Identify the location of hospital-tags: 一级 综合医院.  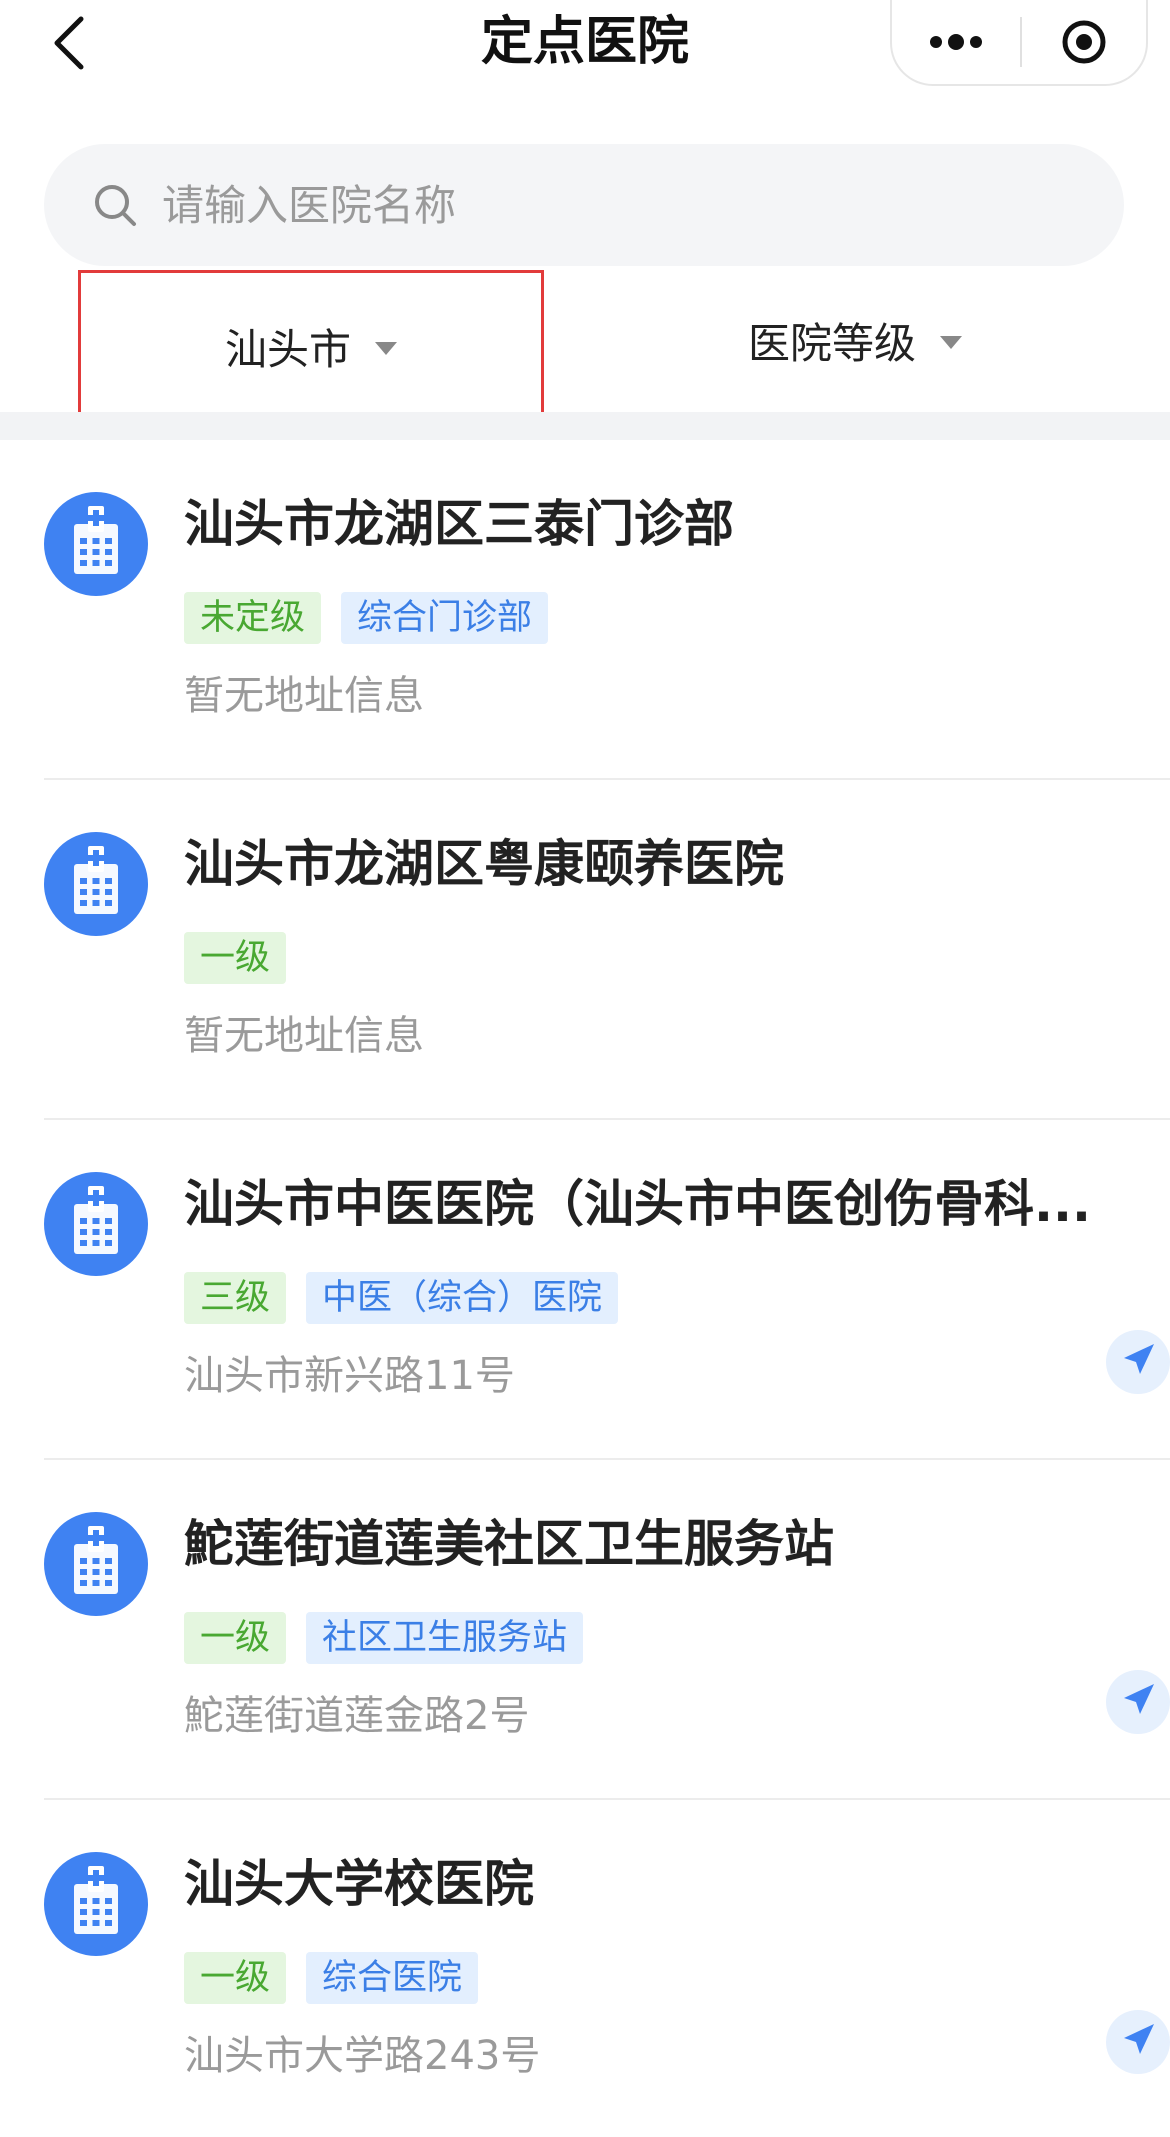
(331, 1978).